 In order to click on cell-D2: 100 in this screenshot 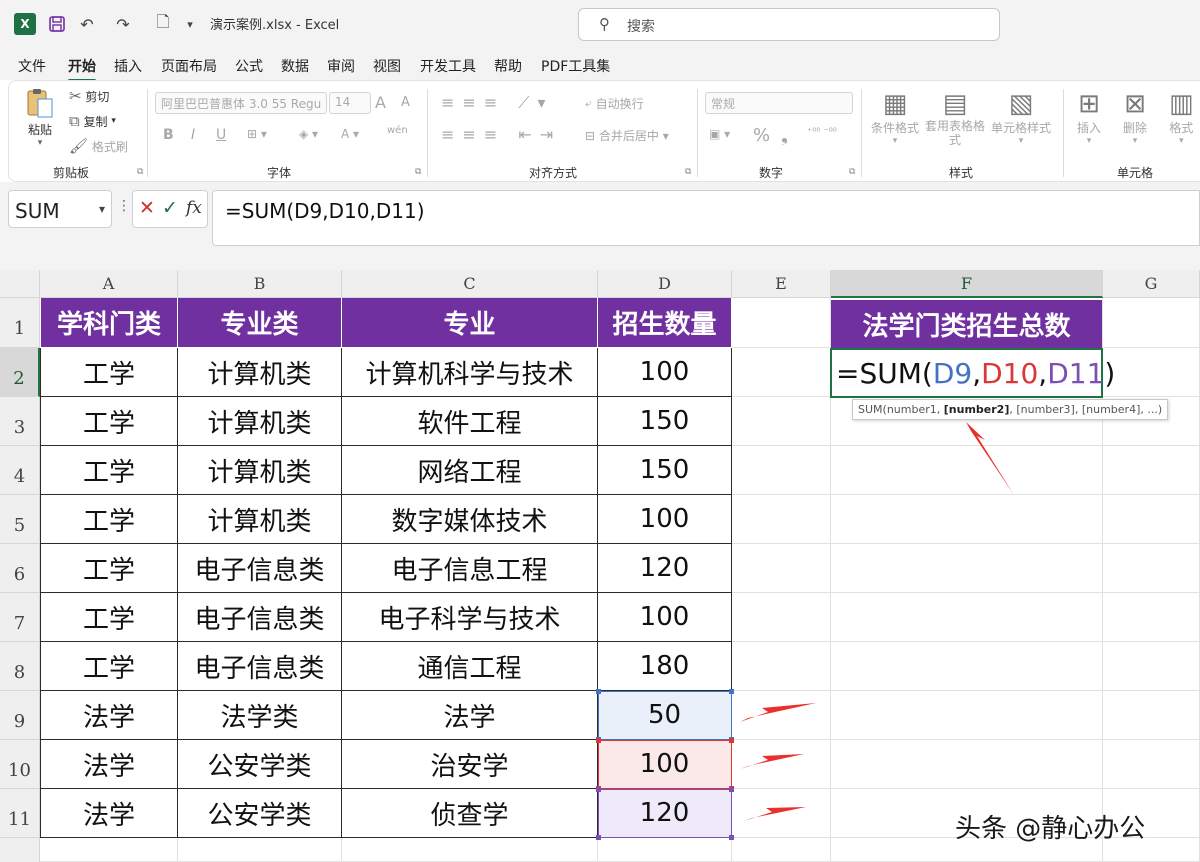, I will do `click(665, 372)`.